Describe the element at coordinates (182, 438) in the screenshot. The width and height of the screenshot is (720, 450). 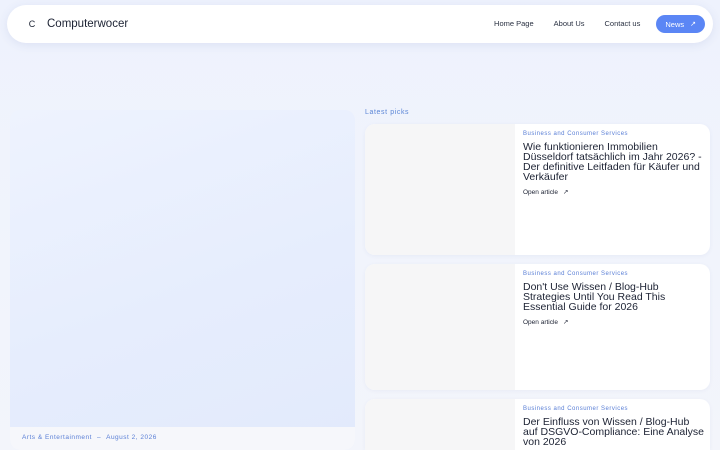
I see `featured-article-footer: Arts & Entertainment – August 2, 2026` at that location.